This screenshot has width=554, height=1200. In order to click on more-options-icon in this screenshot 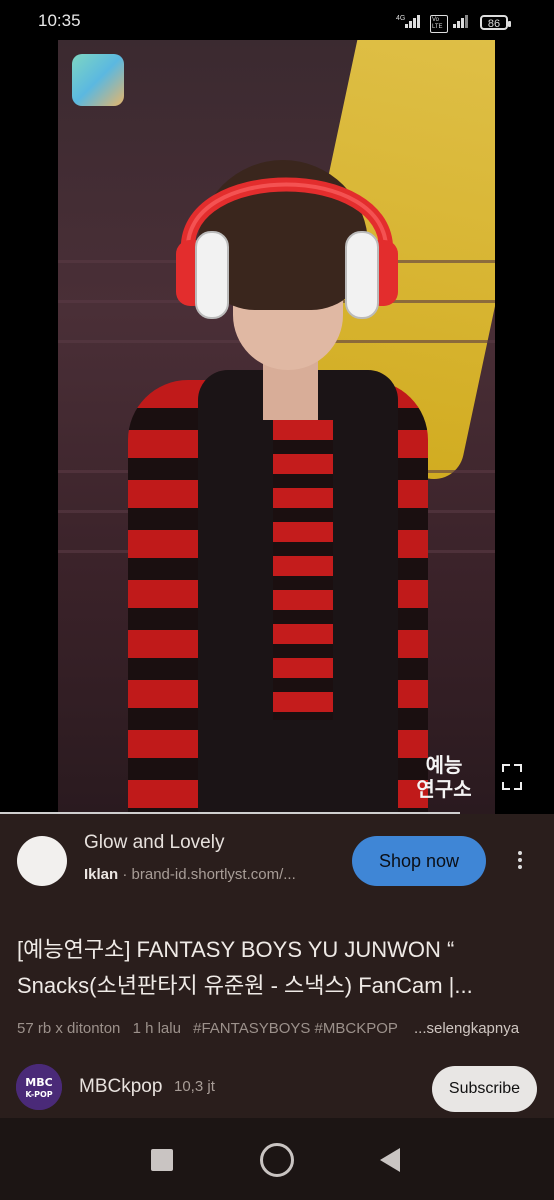, I will do `click(520, 861)`.